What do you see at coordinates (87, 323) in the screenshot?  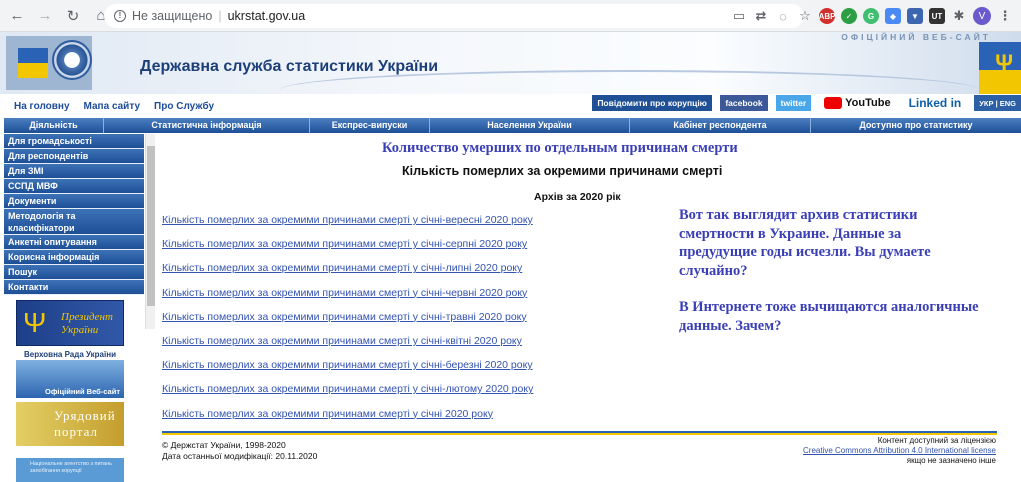 I see `president-banner-label: Президент України` at bounding box center [87, 323].